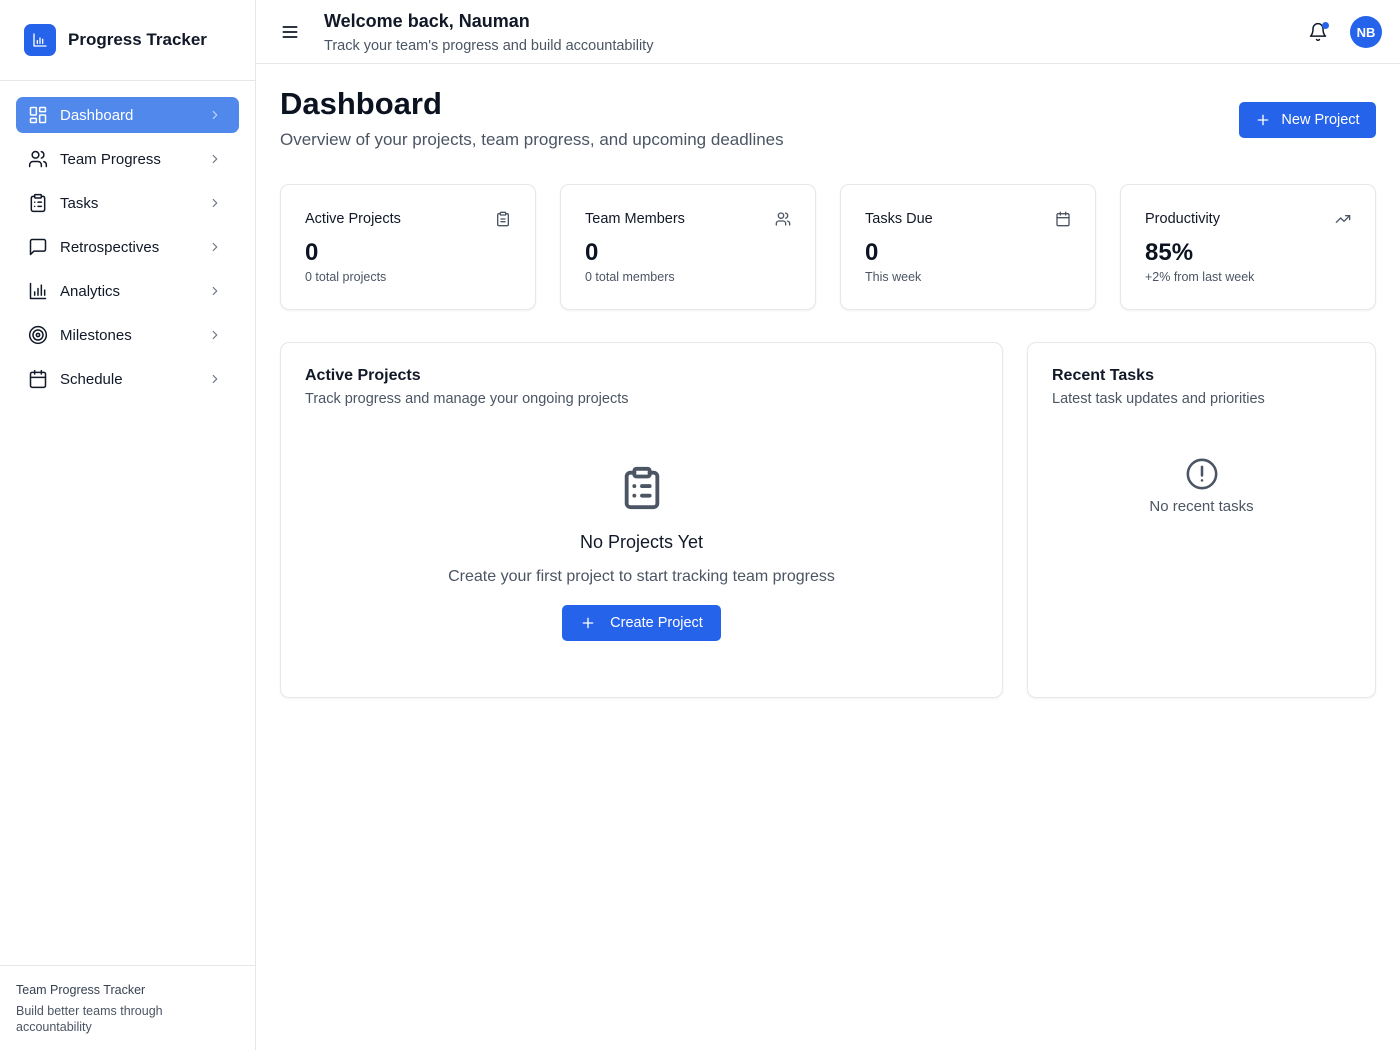 The image size is (1400, 1050). I want to click on sidebar-item-label: Analytics, so click(90, 291).